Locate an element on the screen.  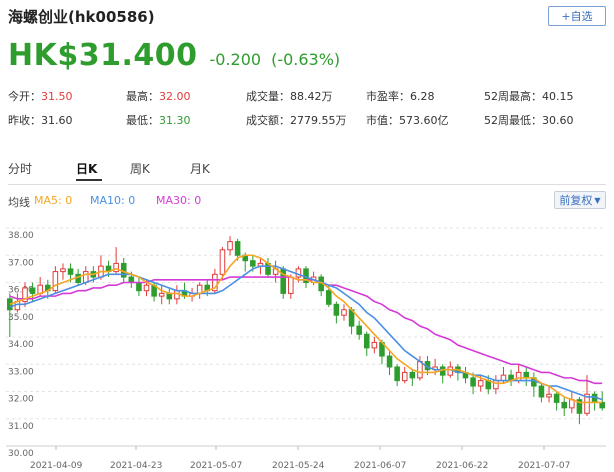
x-tick-label: 2021-05-24 is located at coordinates (298, 466).